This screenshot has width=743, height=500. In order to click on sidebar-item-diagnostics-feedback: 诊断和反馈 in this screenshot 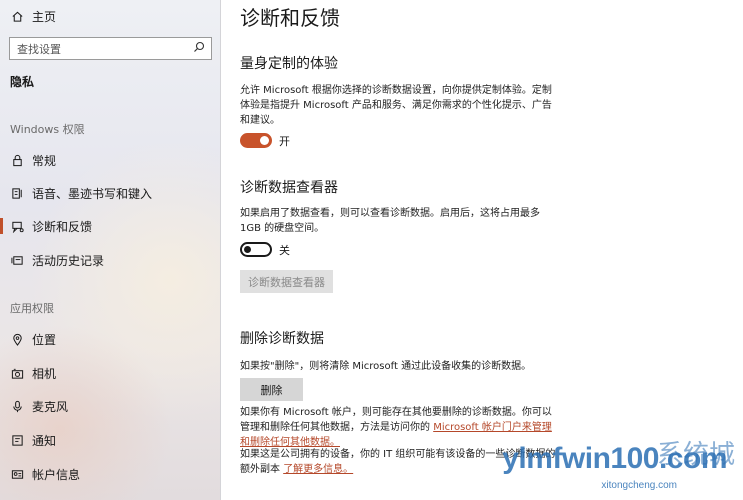, I will do `click(110, 226)`.